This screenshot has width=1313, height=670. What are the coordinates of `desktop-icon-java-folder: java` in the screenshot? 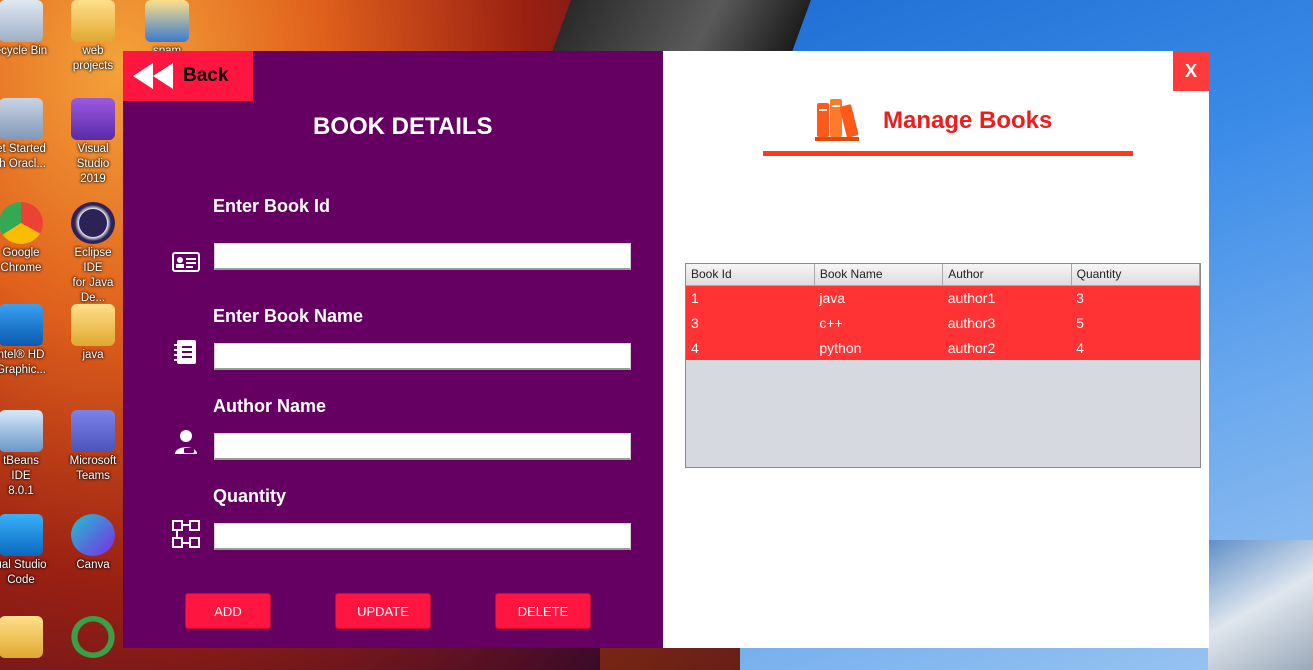 It's located at (93, 333).